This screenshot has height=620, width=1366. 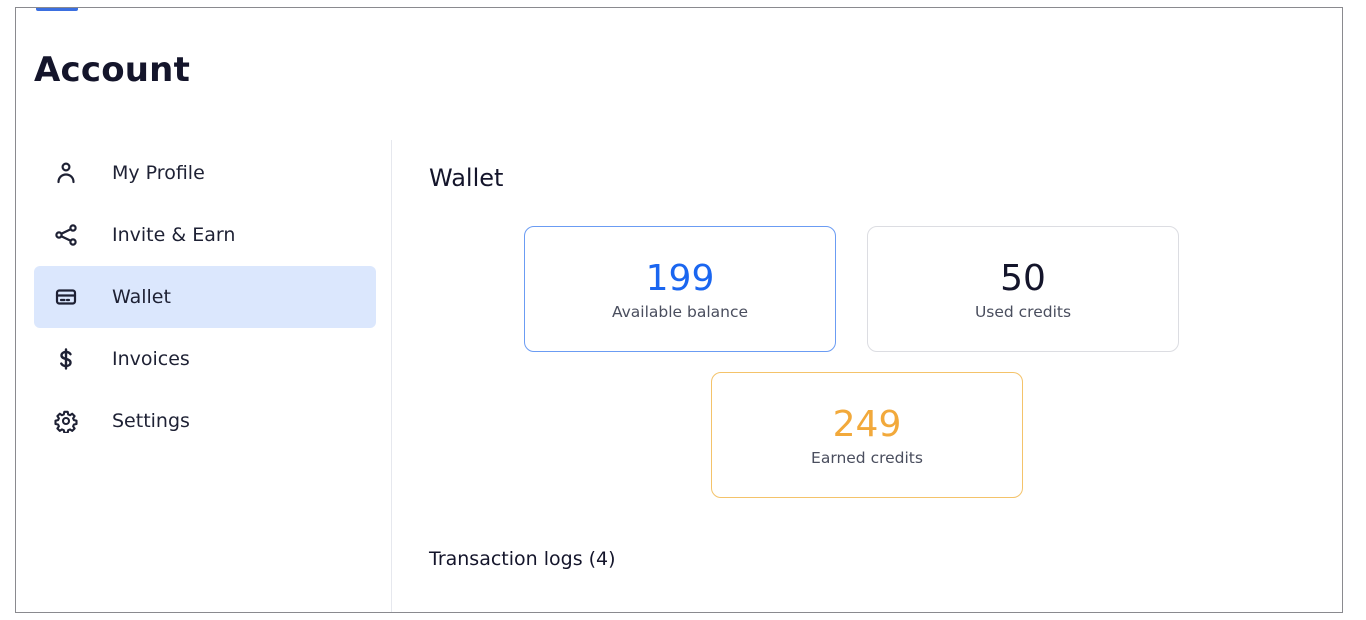 I want to click on user-icon, so click(x=70, y=173).